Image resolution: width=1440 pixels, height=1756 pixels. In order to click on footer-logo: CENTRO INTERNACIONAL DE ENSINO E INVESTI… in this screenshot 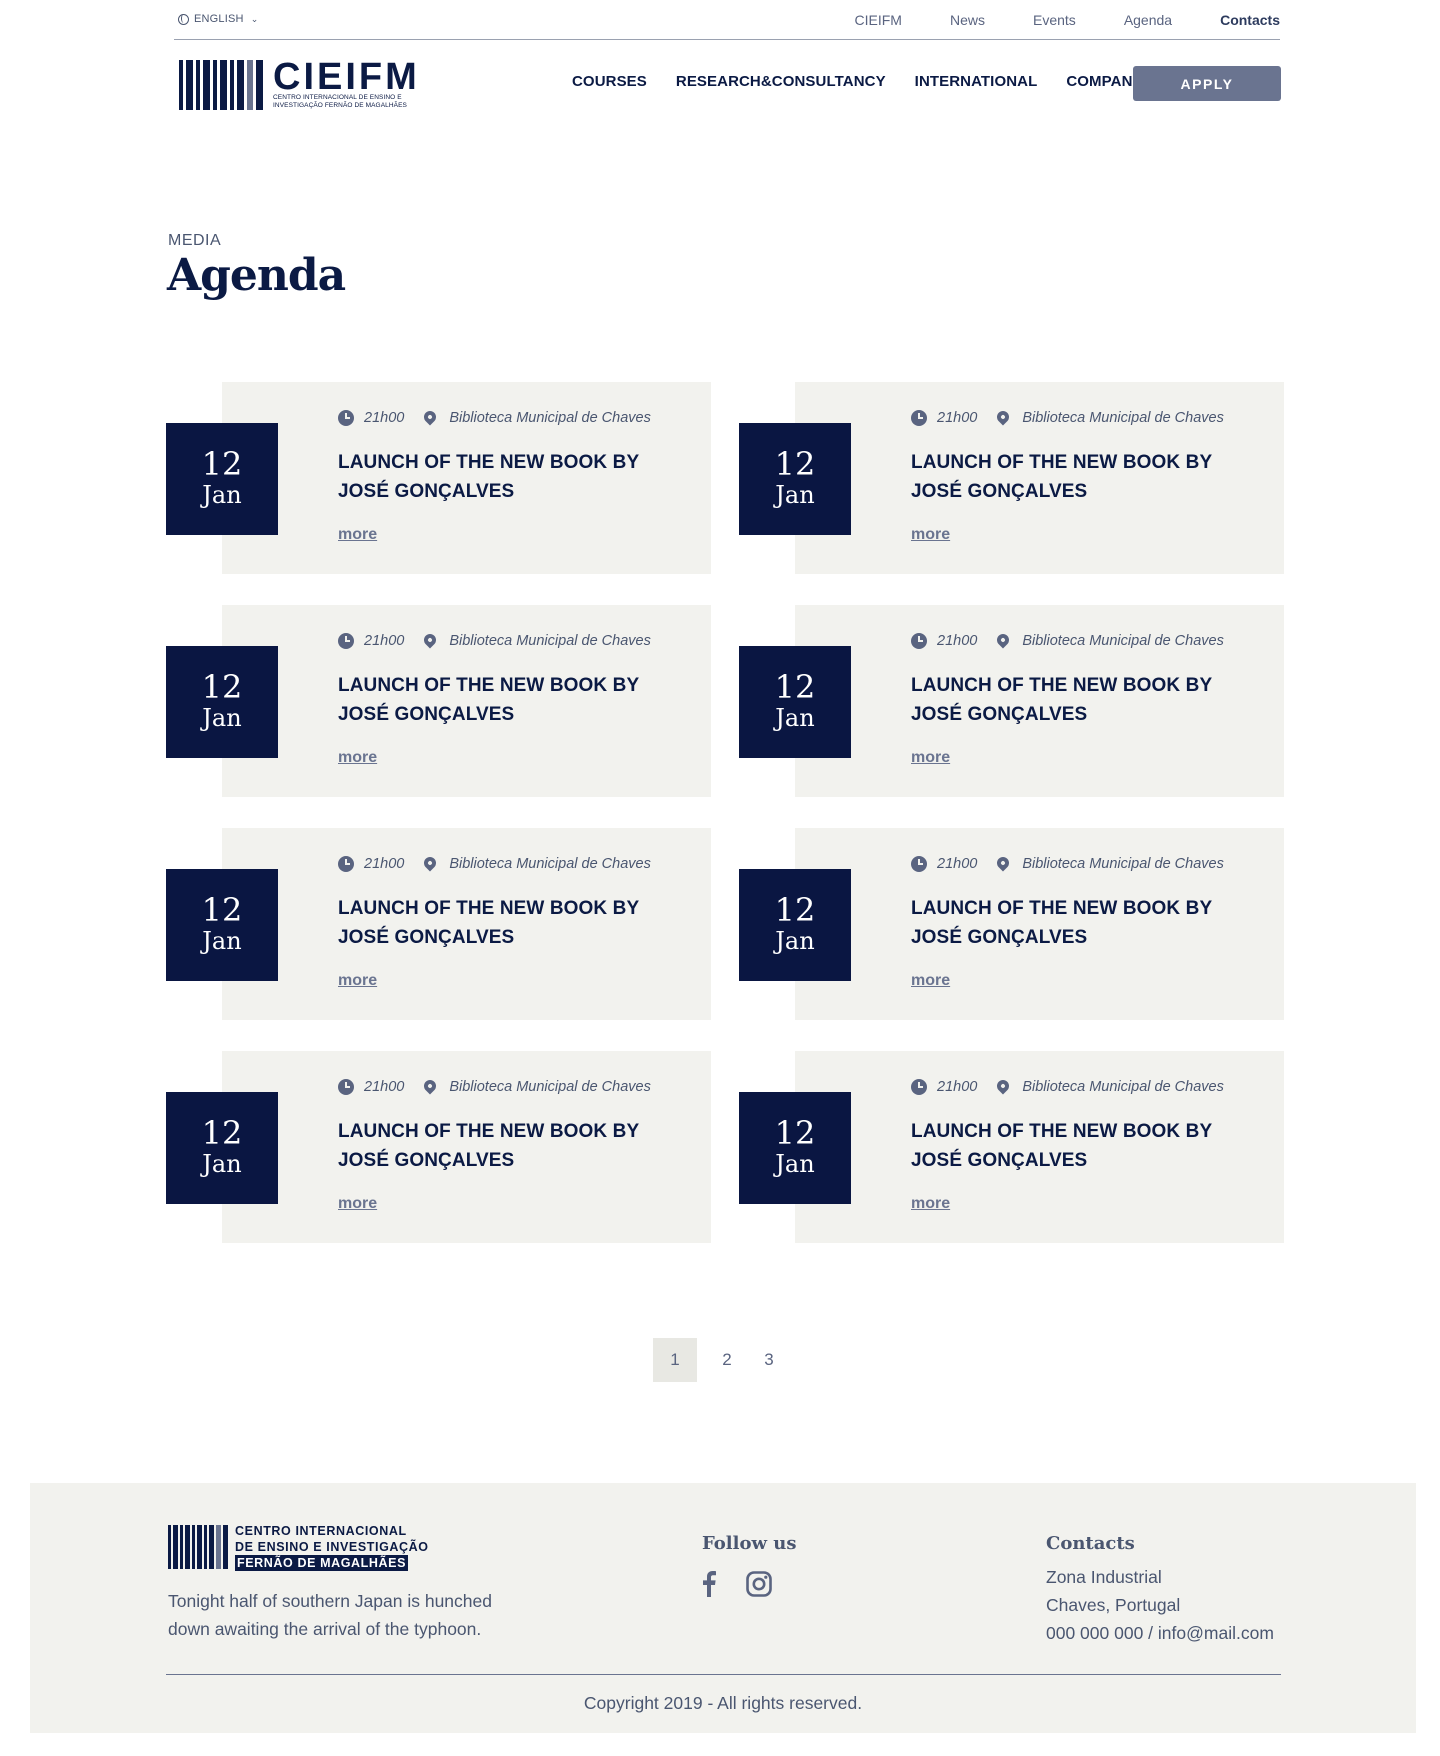, I will do `click(298, 1547)`.